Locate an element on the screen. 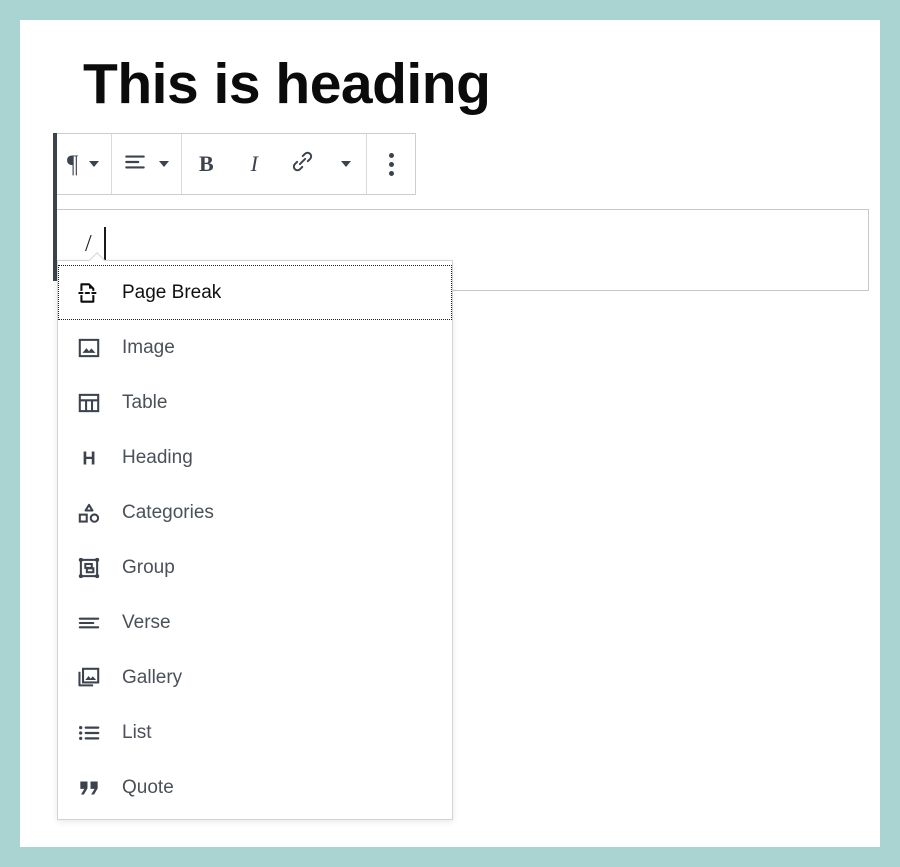 This screenshot has height=867, width=900. slash-menu-item-list: List is located at coordinates (255, 732).